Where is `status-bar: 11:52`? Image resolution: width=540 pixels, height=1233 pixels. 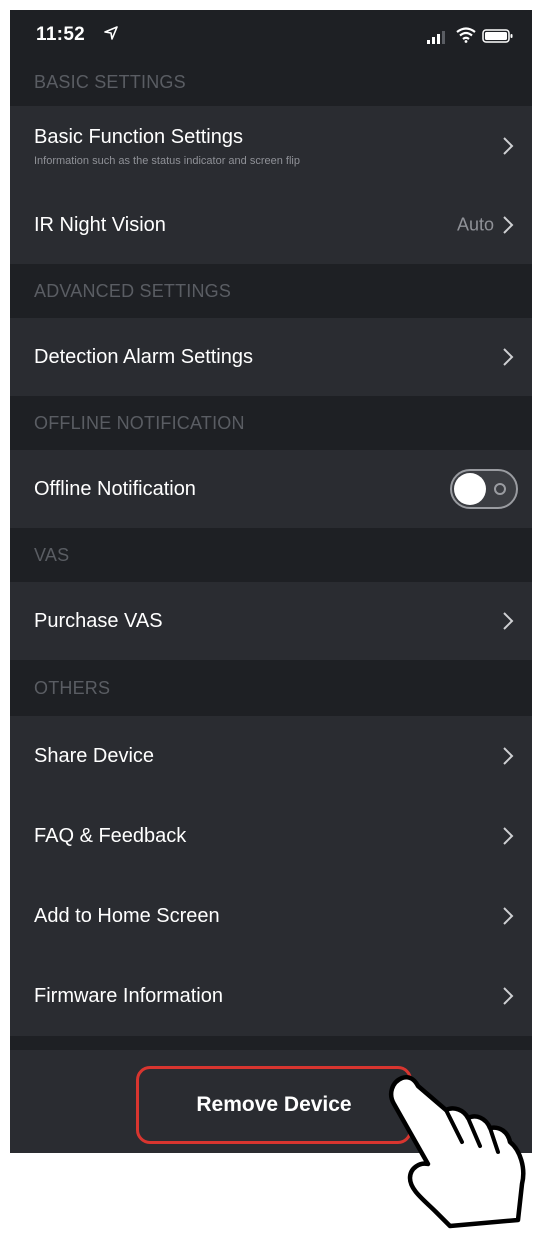
status-bar: 11:52 is located at coordinates (271, 34).